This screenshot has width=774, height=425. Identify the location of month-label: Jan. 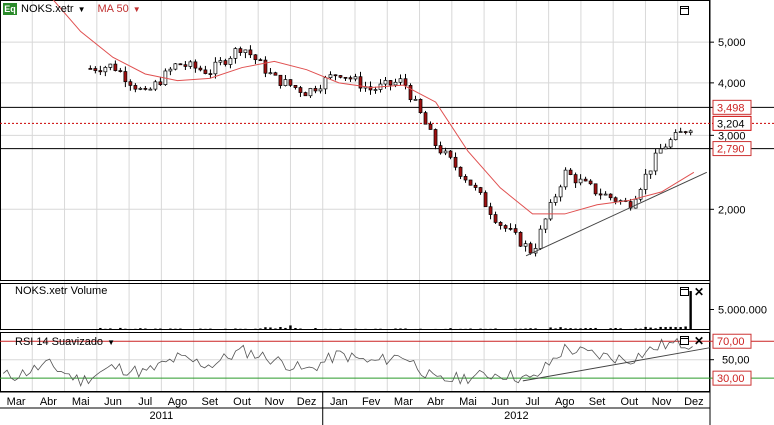
(339, 402).